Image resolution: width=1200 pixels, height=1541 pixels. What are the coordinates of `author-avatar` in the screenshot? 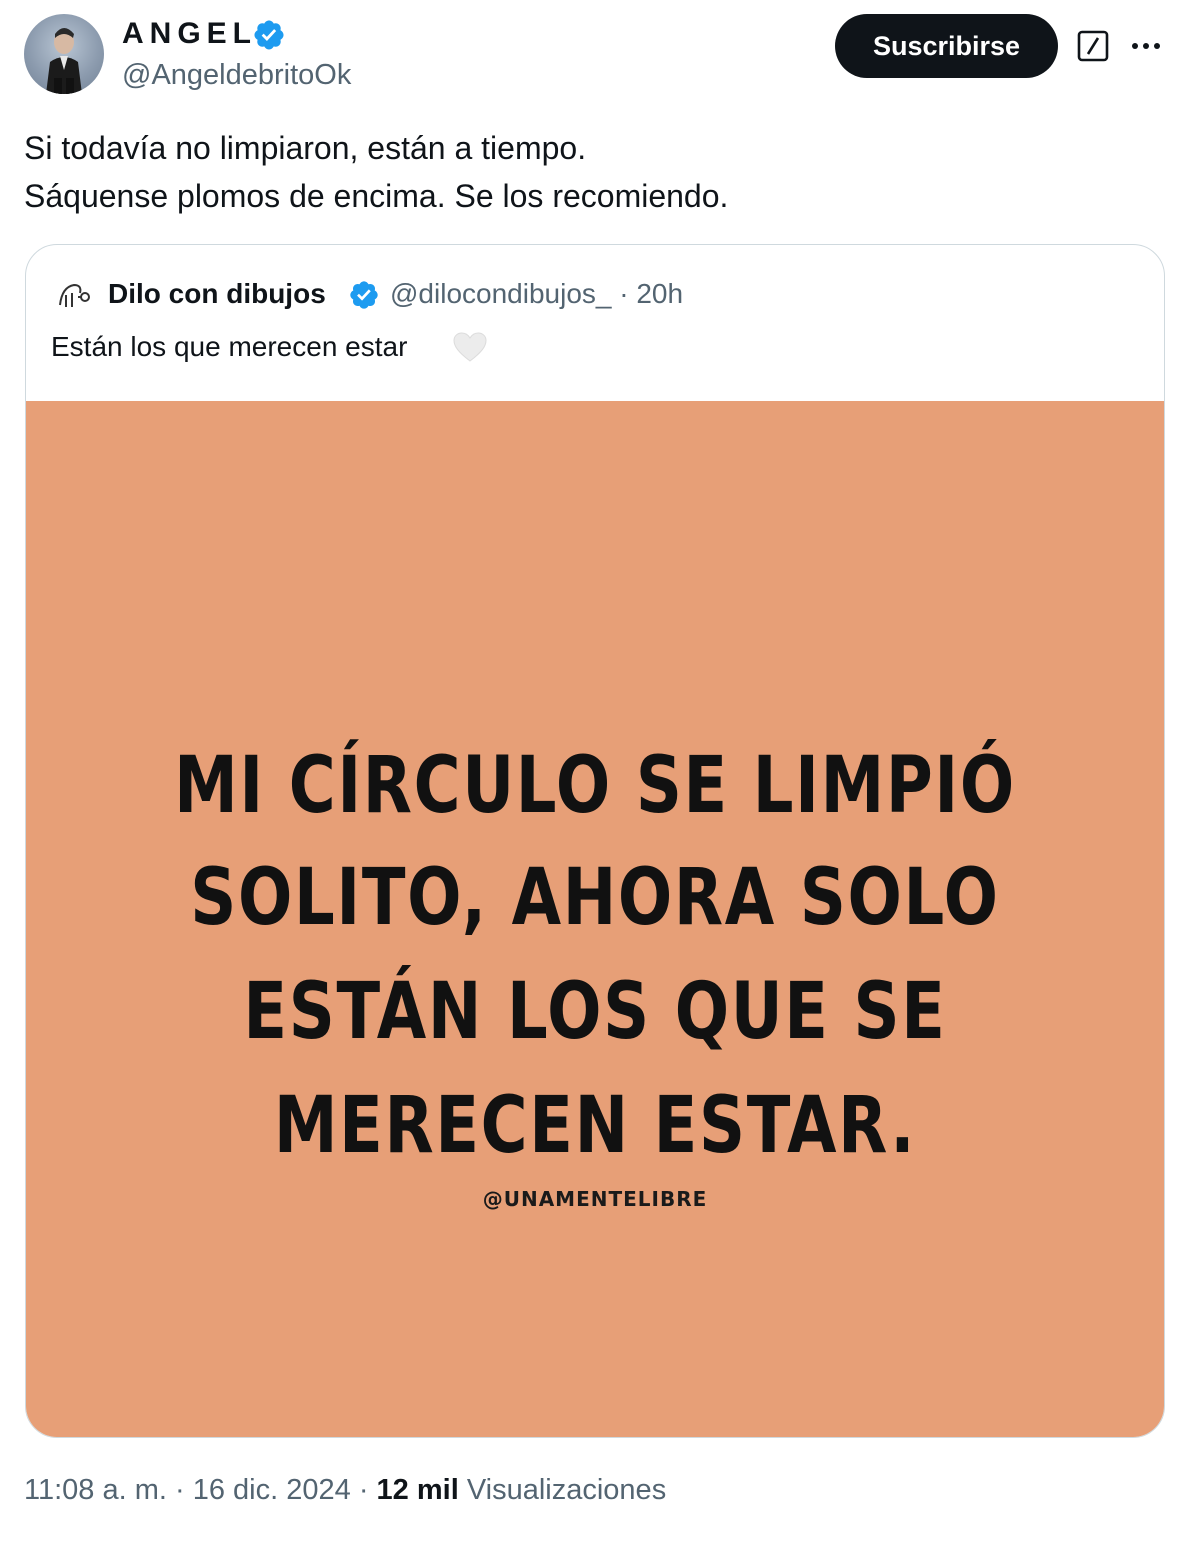 It's located at (64, 54).